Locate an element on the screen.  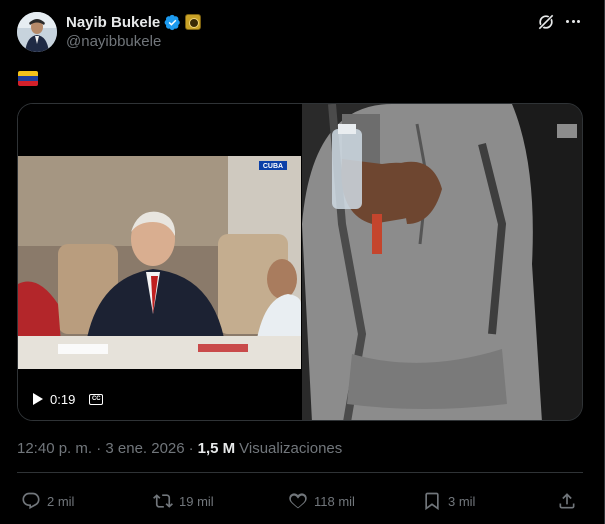
actions-divider is located at coordinates (300, 472).